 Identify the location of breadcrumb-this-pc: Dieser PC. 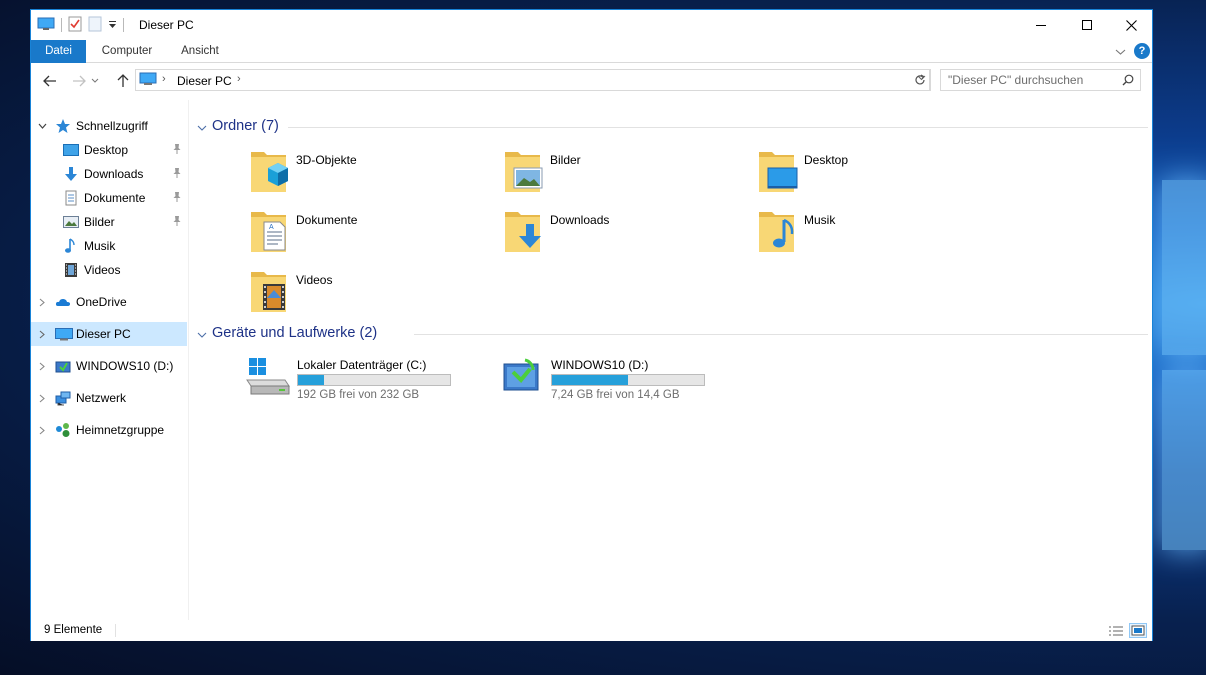
(204, 81).